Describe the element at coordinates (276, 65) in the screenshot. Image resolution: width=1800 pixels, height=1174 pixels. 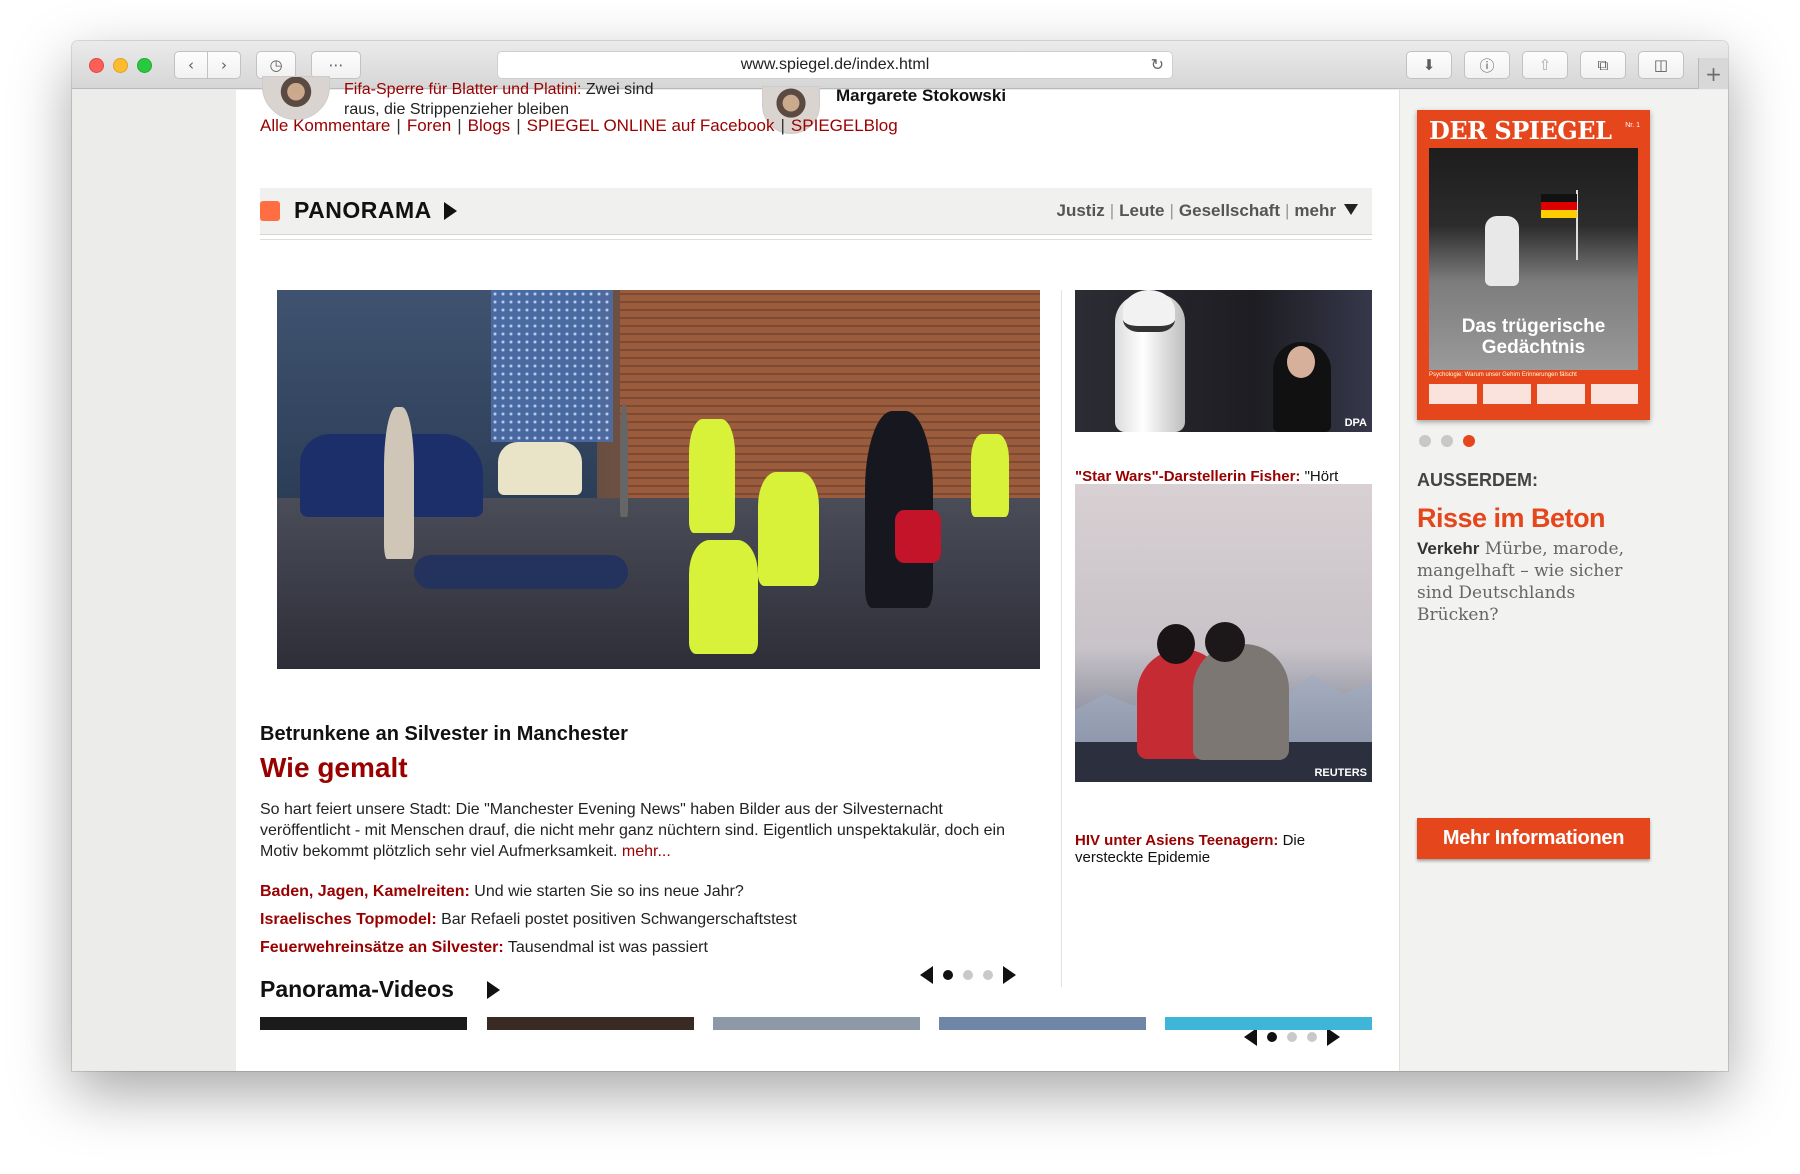
I see `history-icon: ◷` at that location.